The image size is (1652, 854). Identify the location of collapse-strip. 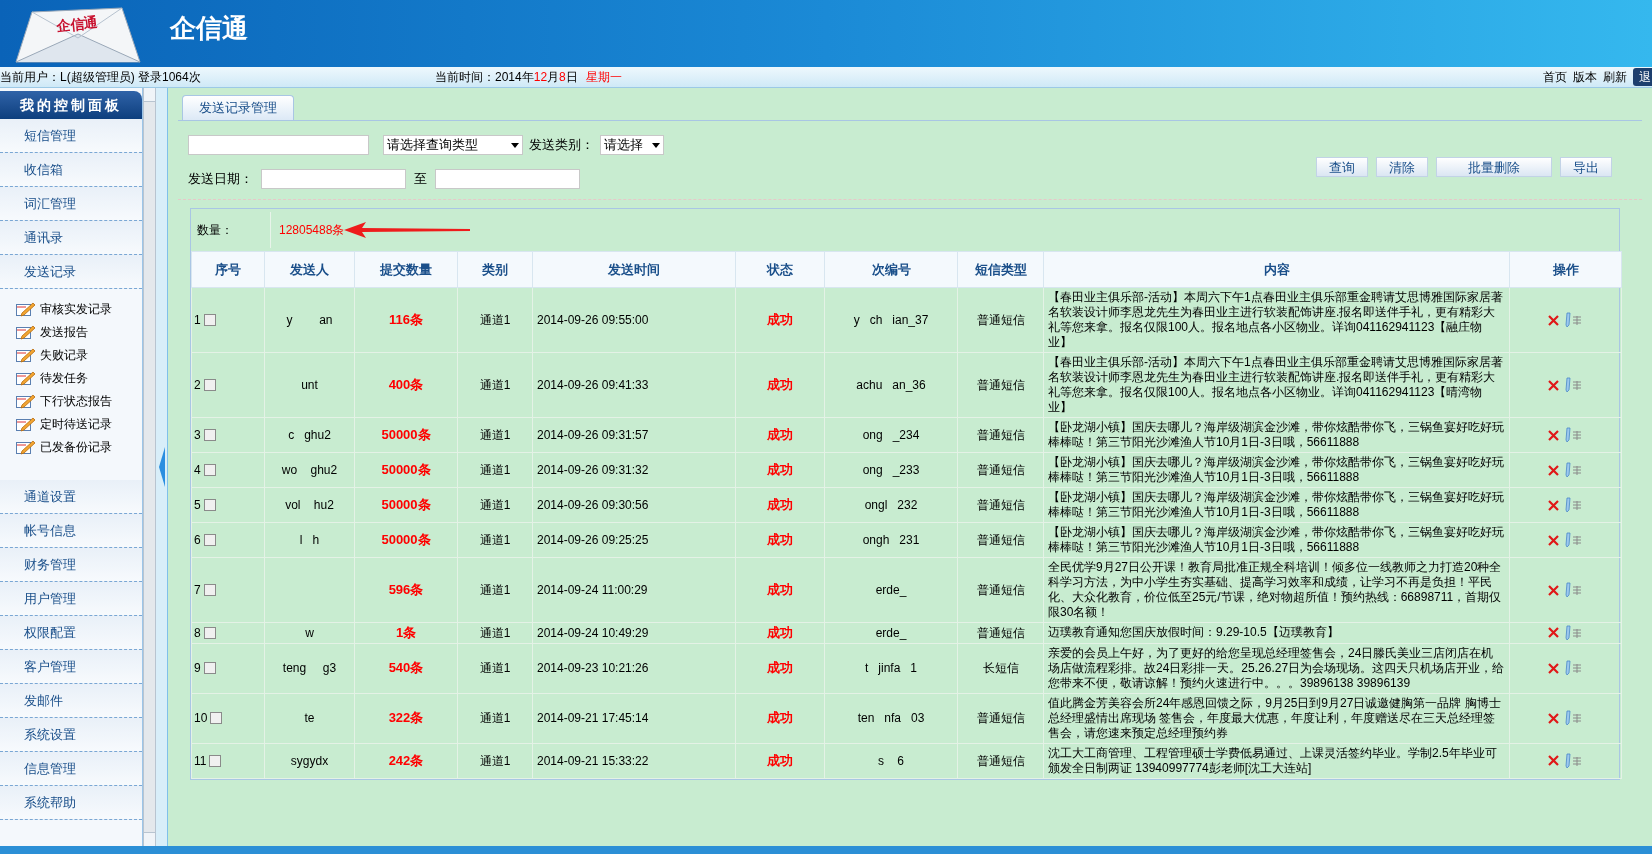
(162, 467).